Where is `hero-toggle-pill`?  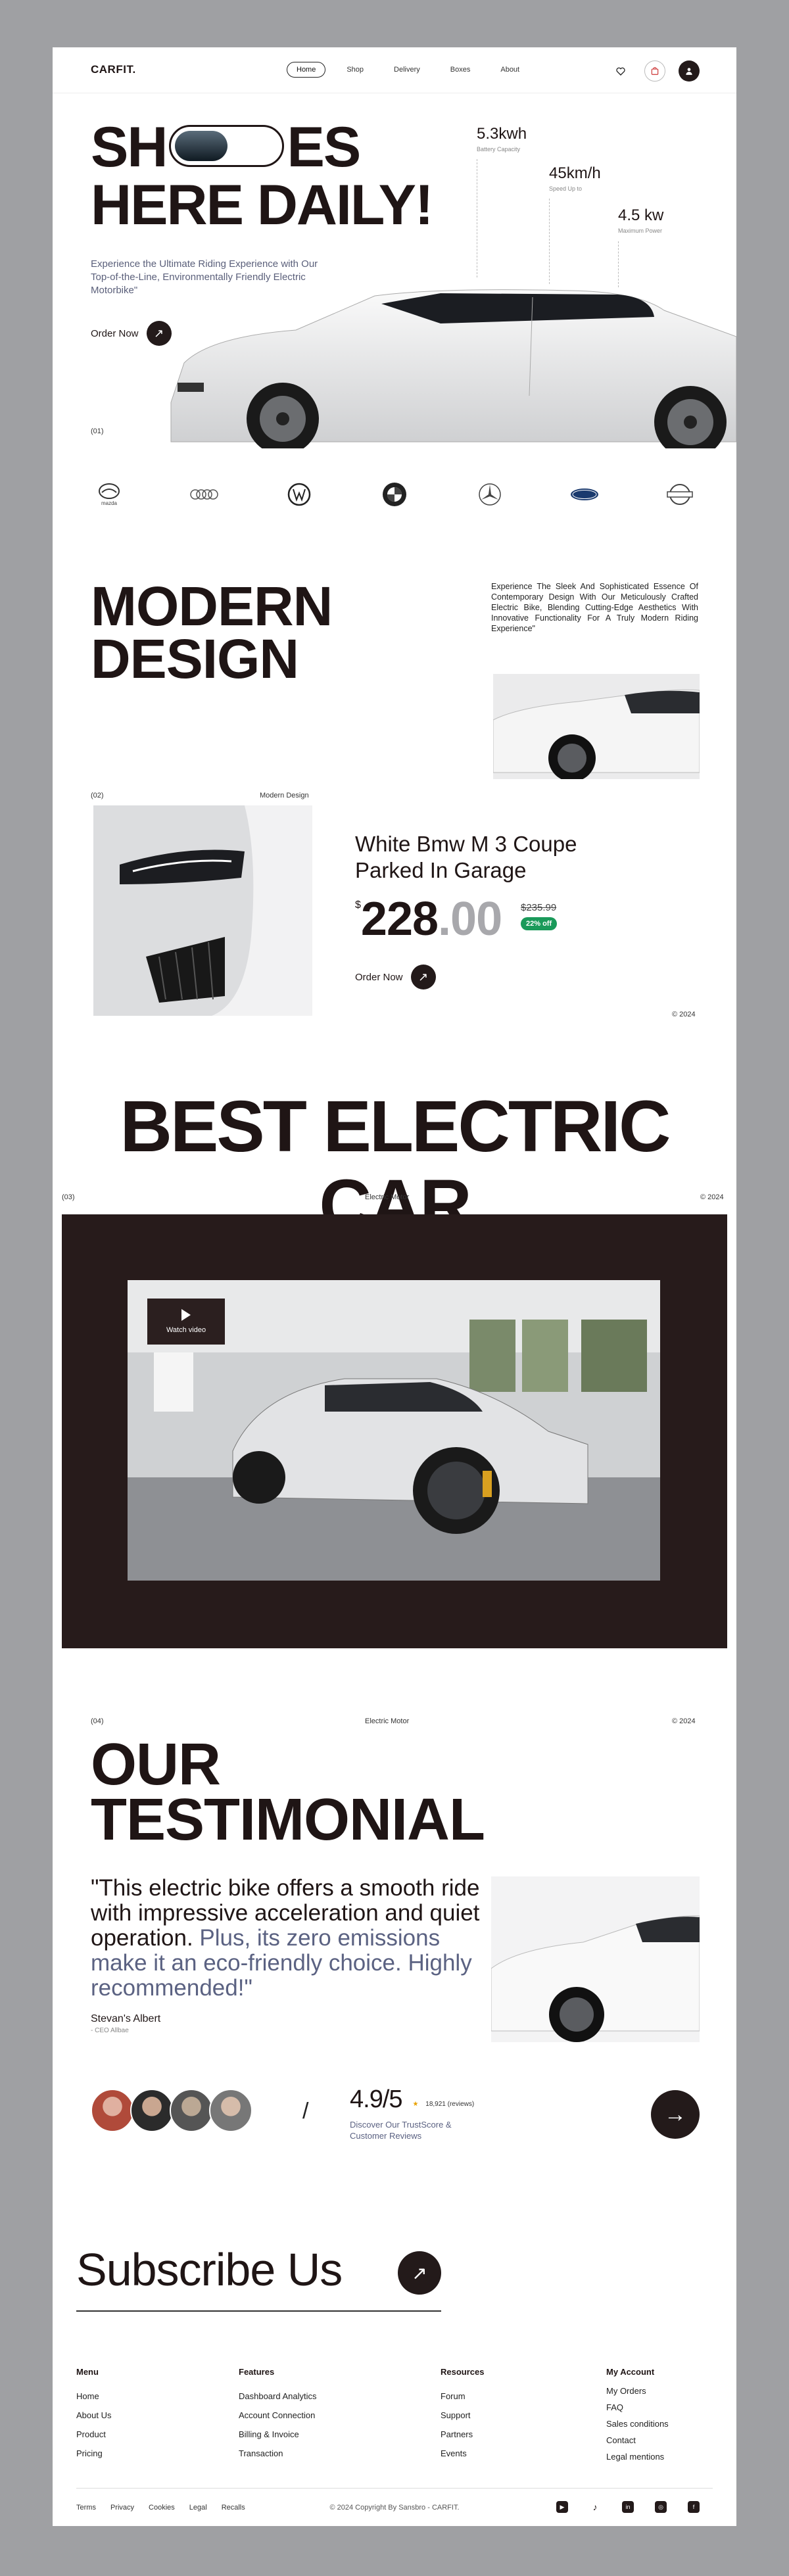 hero-toggle-pill is located at coordinates (227, 147).